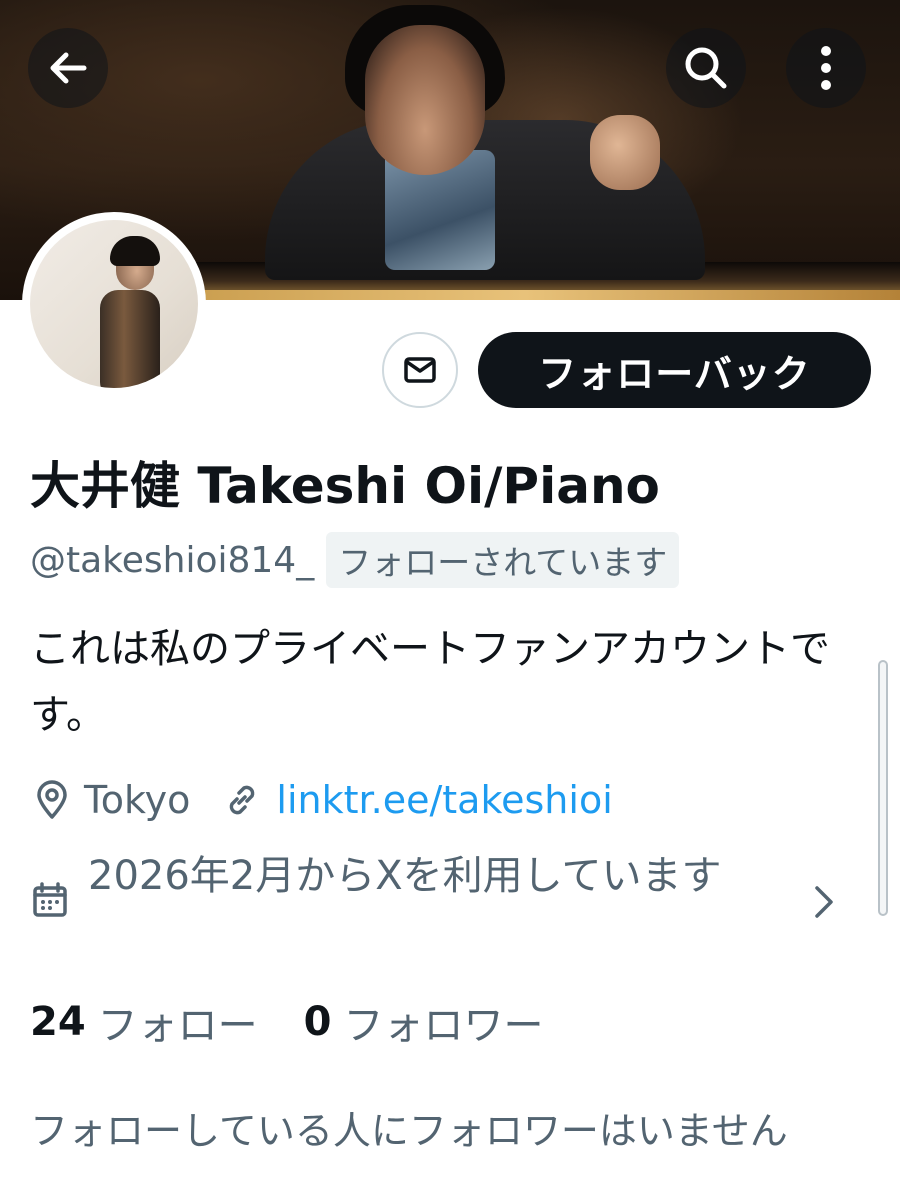 Image resolution: width=900 pixels, height=1200 pixels. Describe the element at coordinates (58, 1022) in the screenshot. I see `following-count: 24` at that location.